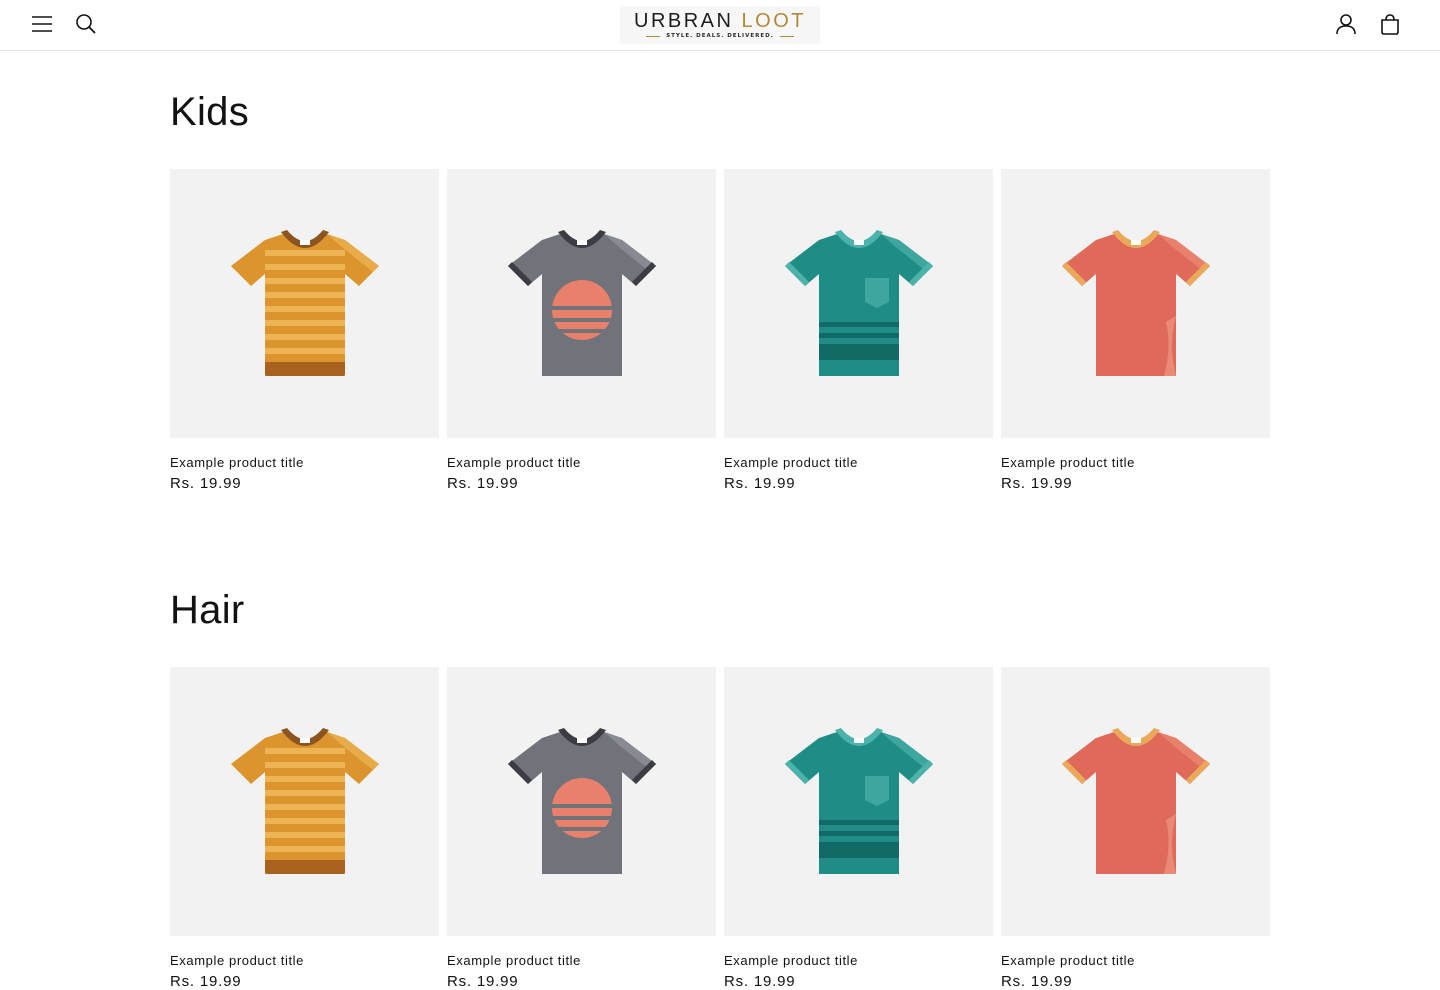 Image resolution: width=1440 pixels, height=990 pixels. Describe the element at coordinates (1390, 24) in the screenshot. I see `cart-icon` at that location.